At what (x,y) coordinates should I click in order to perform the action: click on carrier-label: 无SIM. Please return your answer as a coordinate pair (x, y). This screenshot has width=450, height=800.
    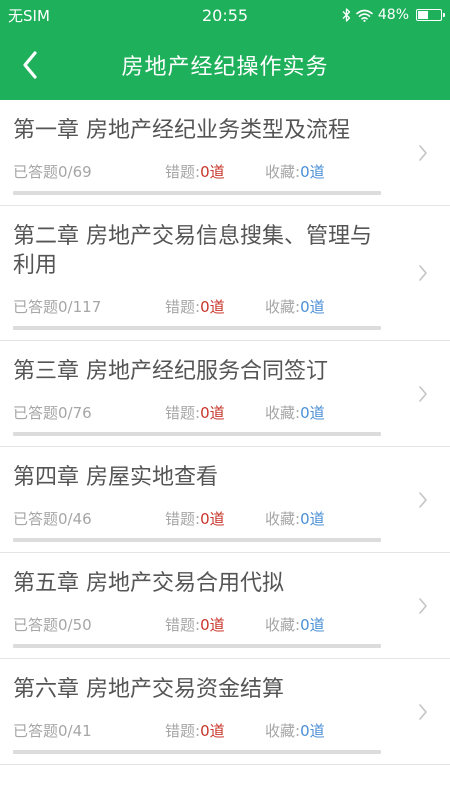
    Looking at the image, I should click on (29, 15).